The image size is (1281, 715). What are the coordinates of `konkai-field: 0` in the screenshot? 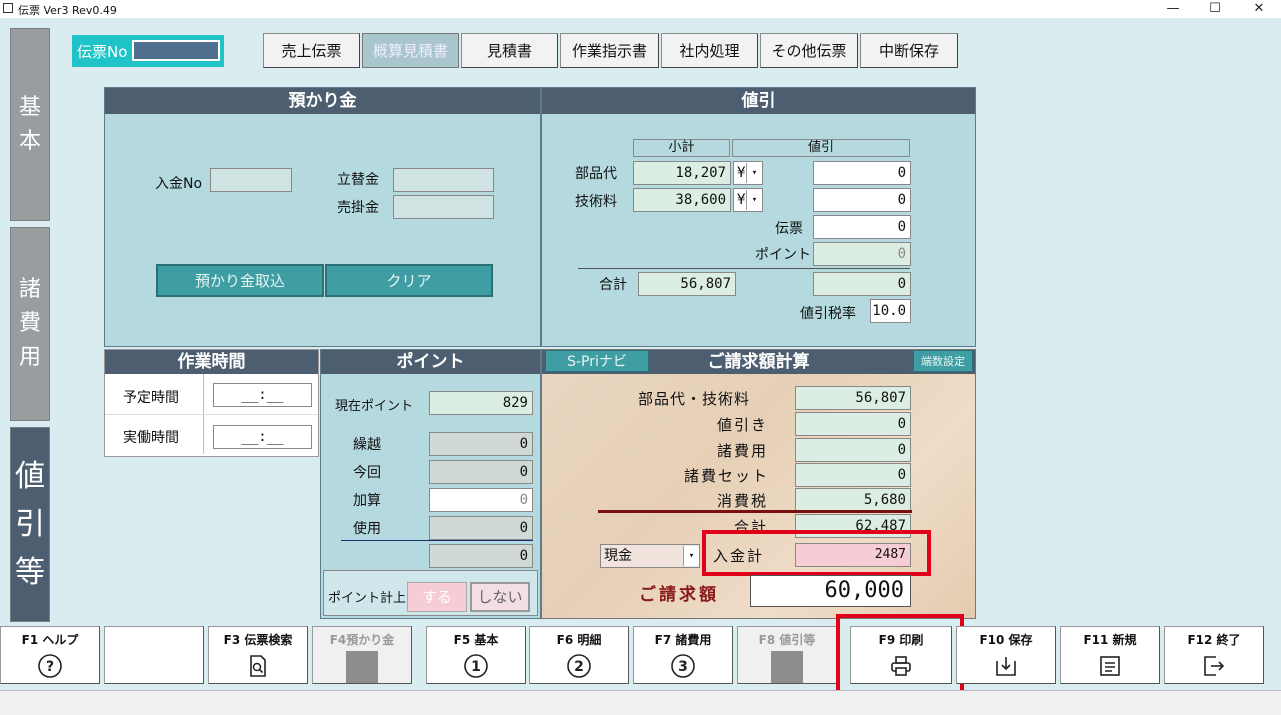 It's located at (481, 472).